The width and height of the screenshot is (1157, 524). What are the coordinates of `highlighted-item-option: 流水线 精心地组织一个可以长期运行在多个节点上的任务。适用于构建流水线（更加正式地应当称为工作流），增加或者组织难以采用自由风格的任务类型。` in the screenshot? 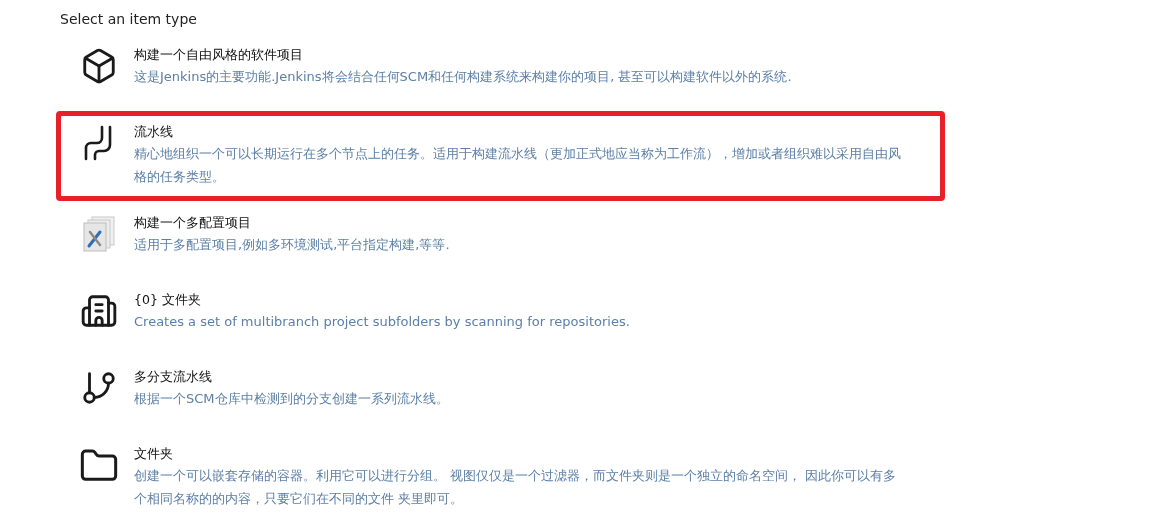 It's located at (500, 156).